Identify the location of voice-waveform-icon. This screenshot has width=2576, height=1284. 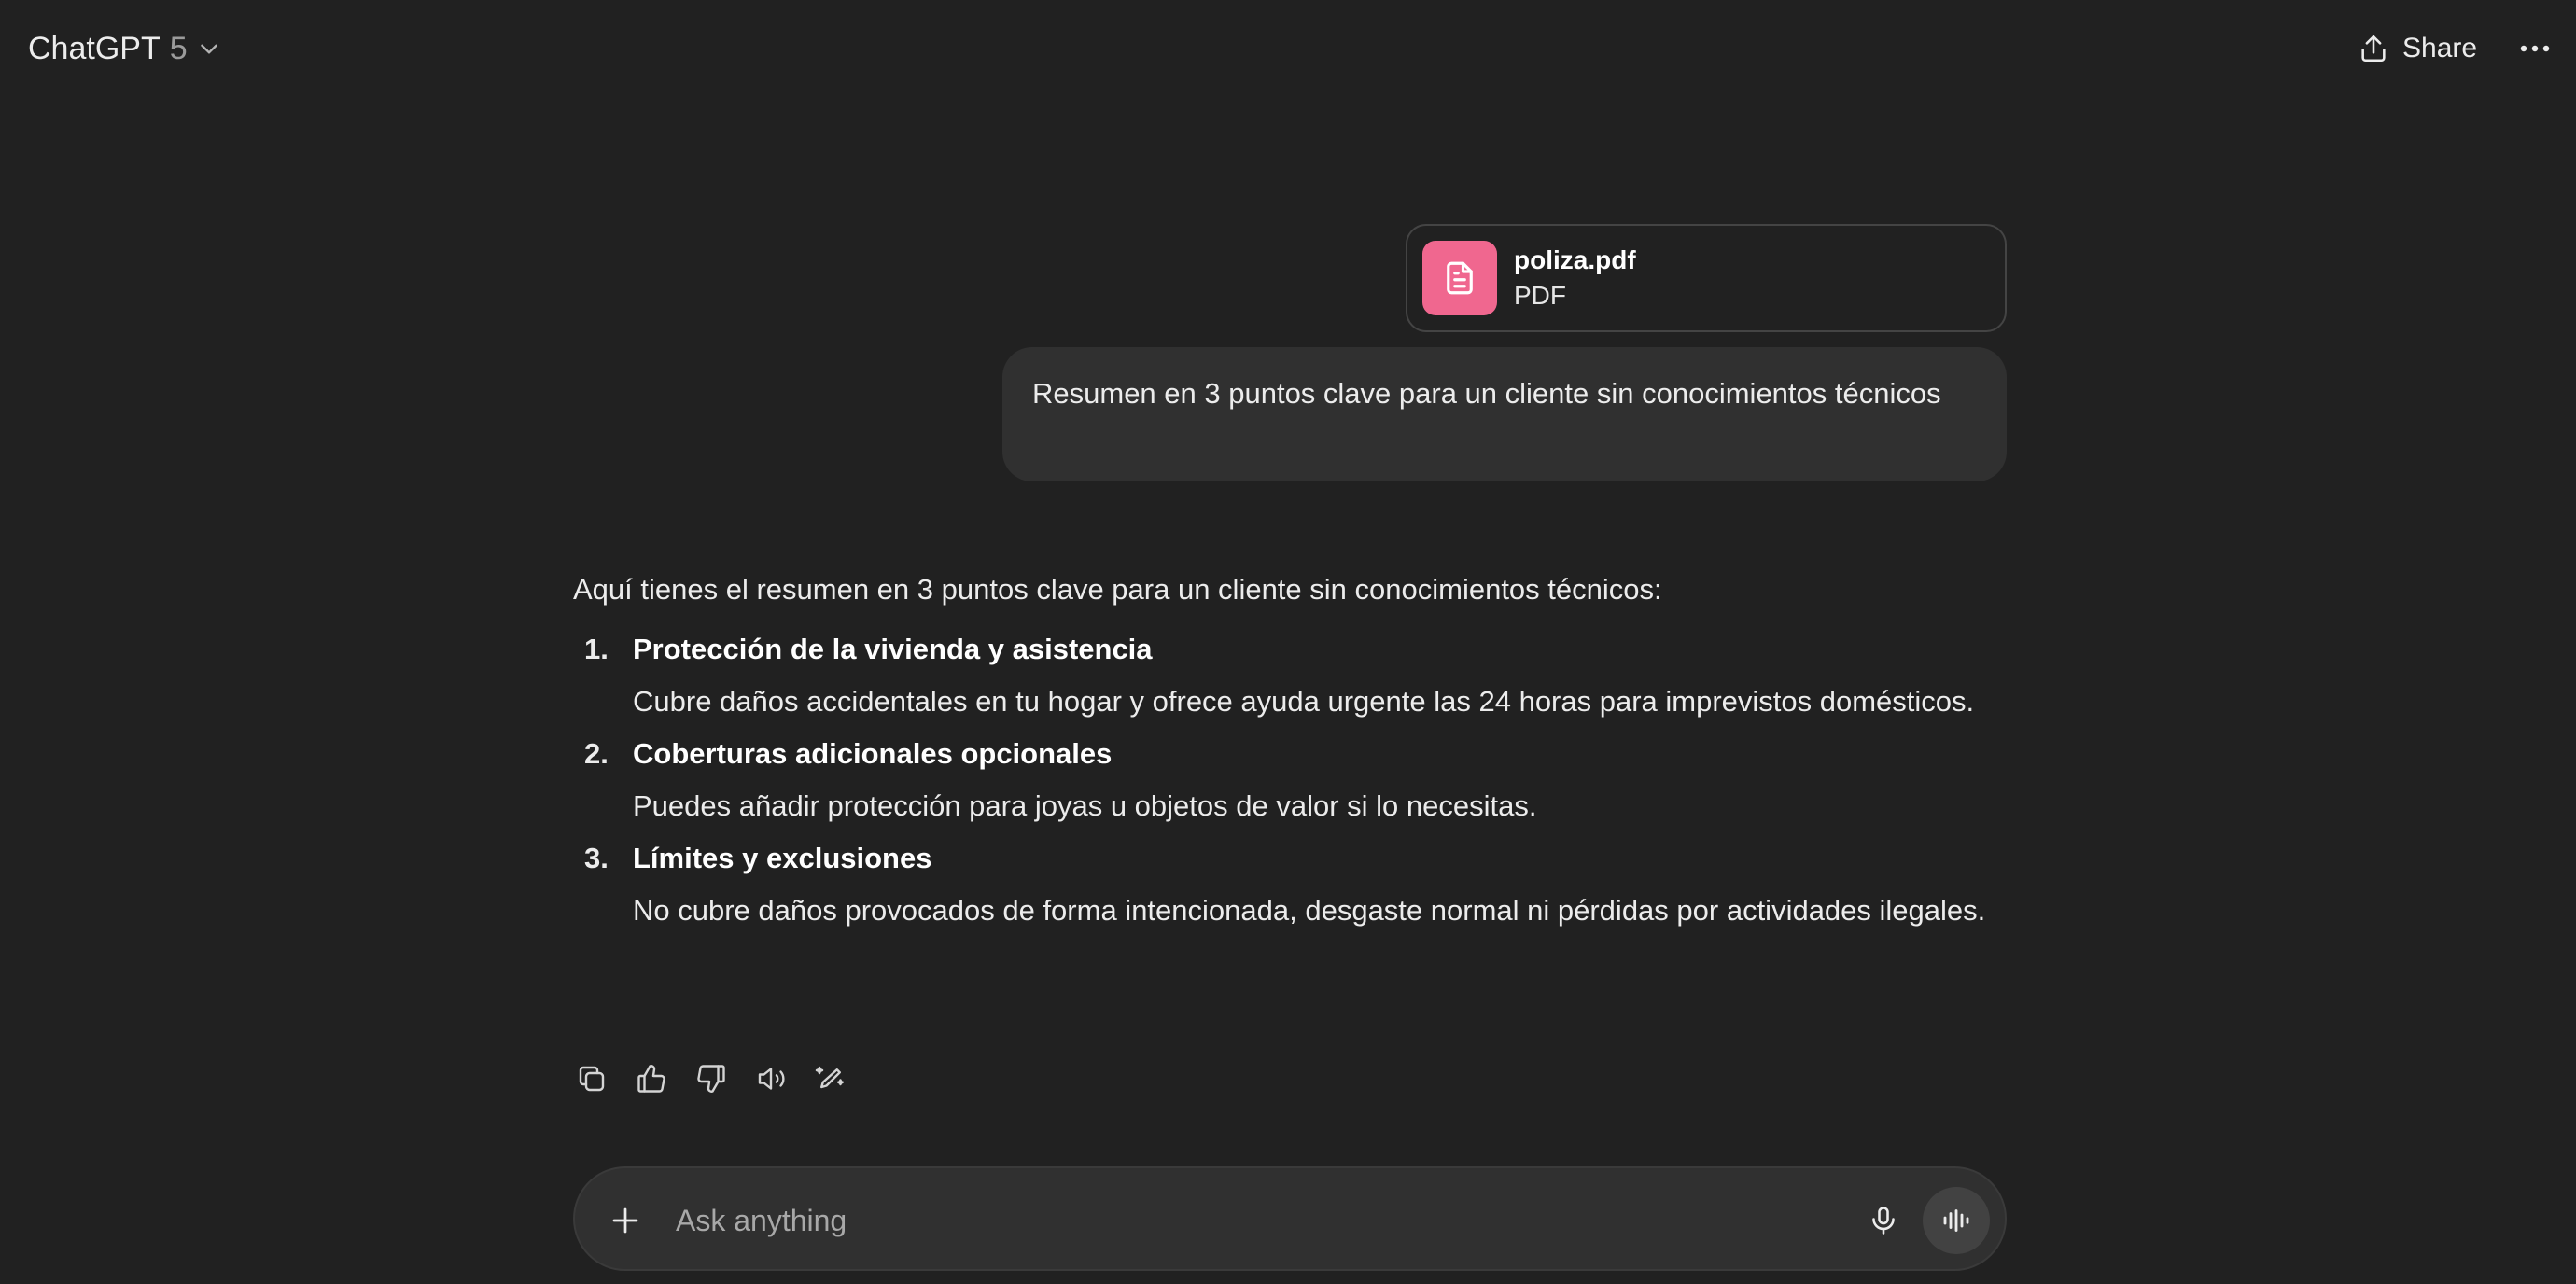
(1956, 1220).